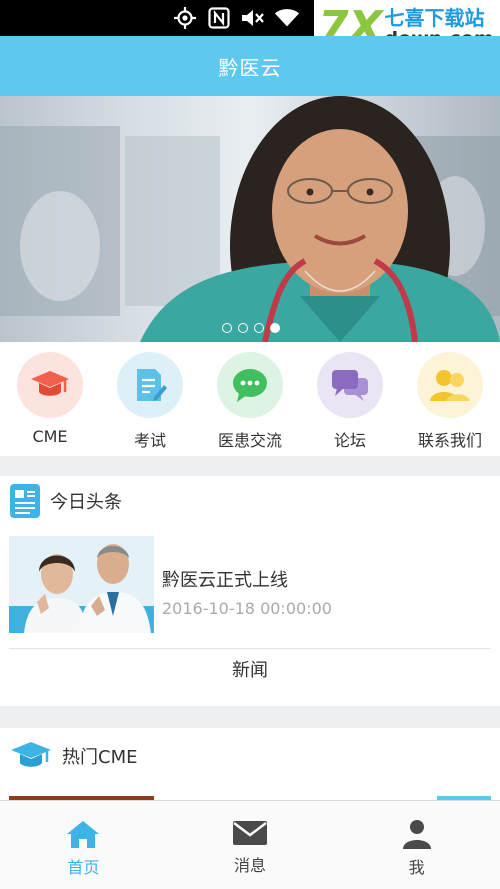 The height and width of the screenshot is (889, 500). What do you see at coordinates (250, 669) in the screenshot?
I see `news-more-link: 新闻` at bounding box center [250, 669].